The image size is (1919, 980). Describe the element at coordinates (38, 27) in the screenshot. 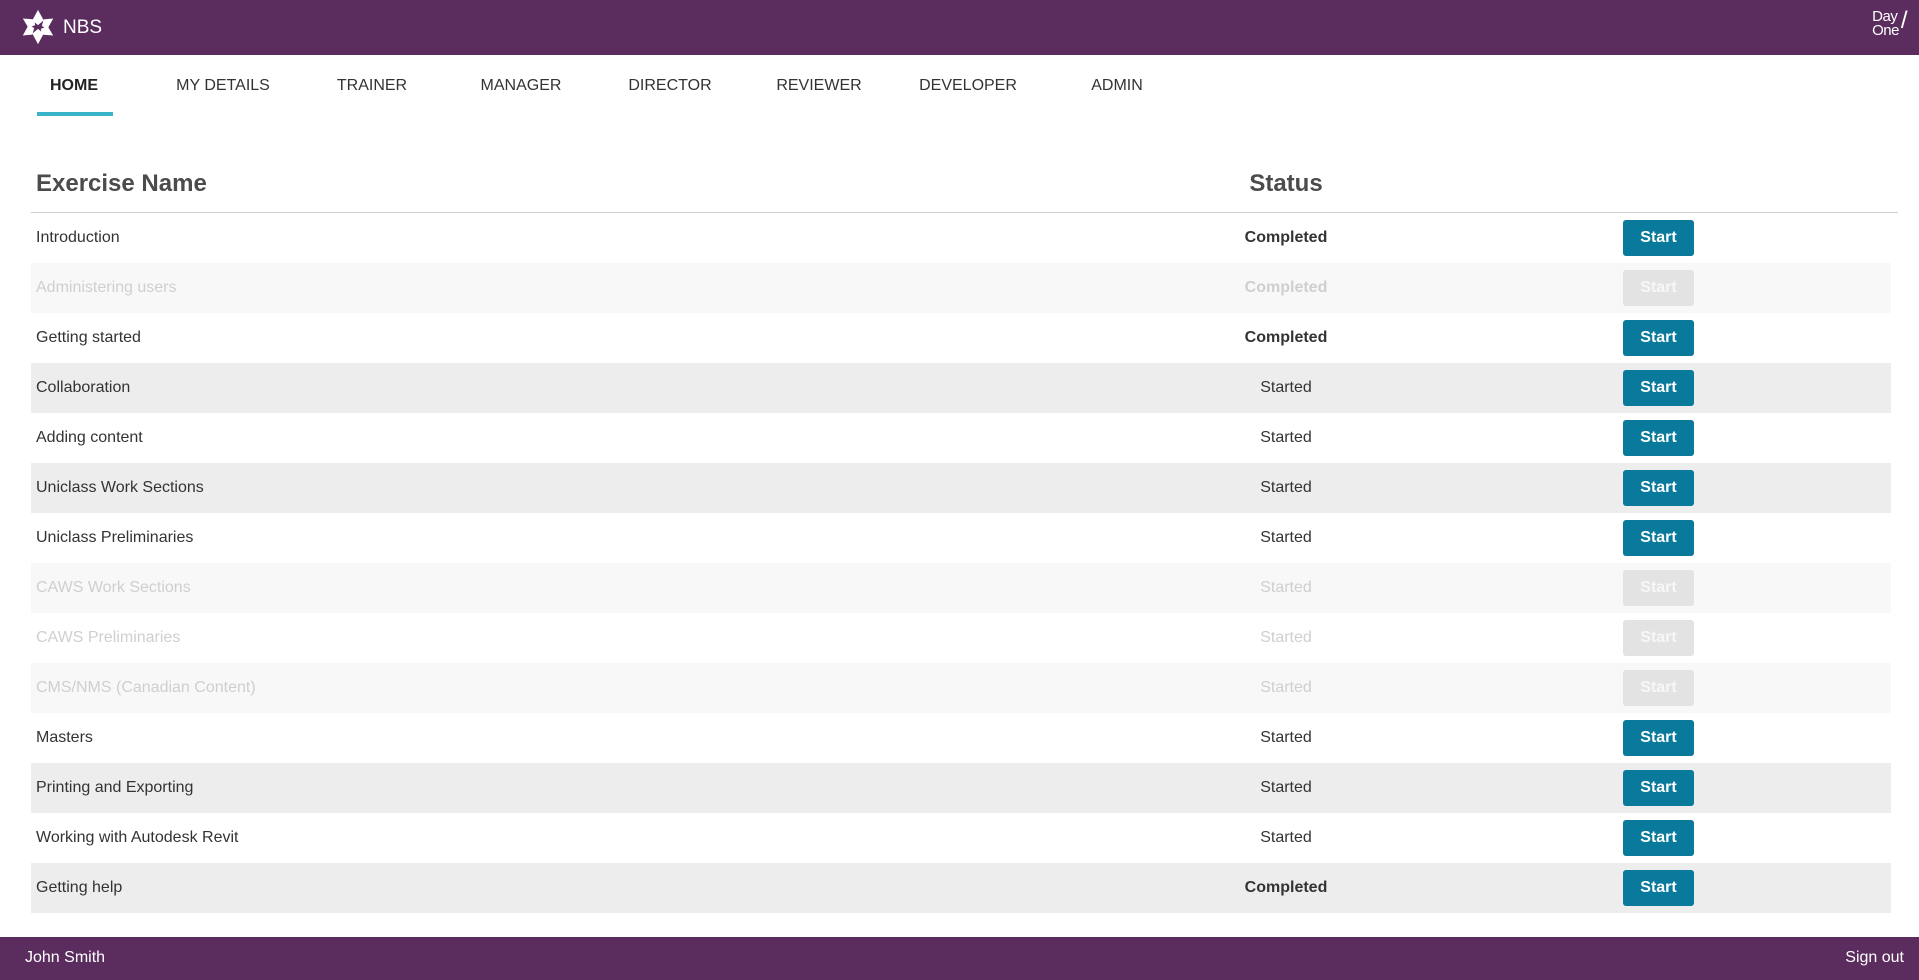

I see `nbs-star-logo-icon` at that location.